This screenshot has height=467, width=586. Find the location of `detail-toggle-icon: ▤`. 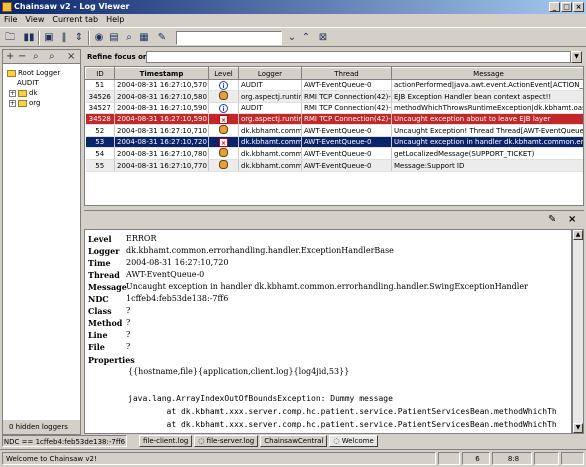

detail-toggle-icon: ▤ is located at coordinates (114, 38).